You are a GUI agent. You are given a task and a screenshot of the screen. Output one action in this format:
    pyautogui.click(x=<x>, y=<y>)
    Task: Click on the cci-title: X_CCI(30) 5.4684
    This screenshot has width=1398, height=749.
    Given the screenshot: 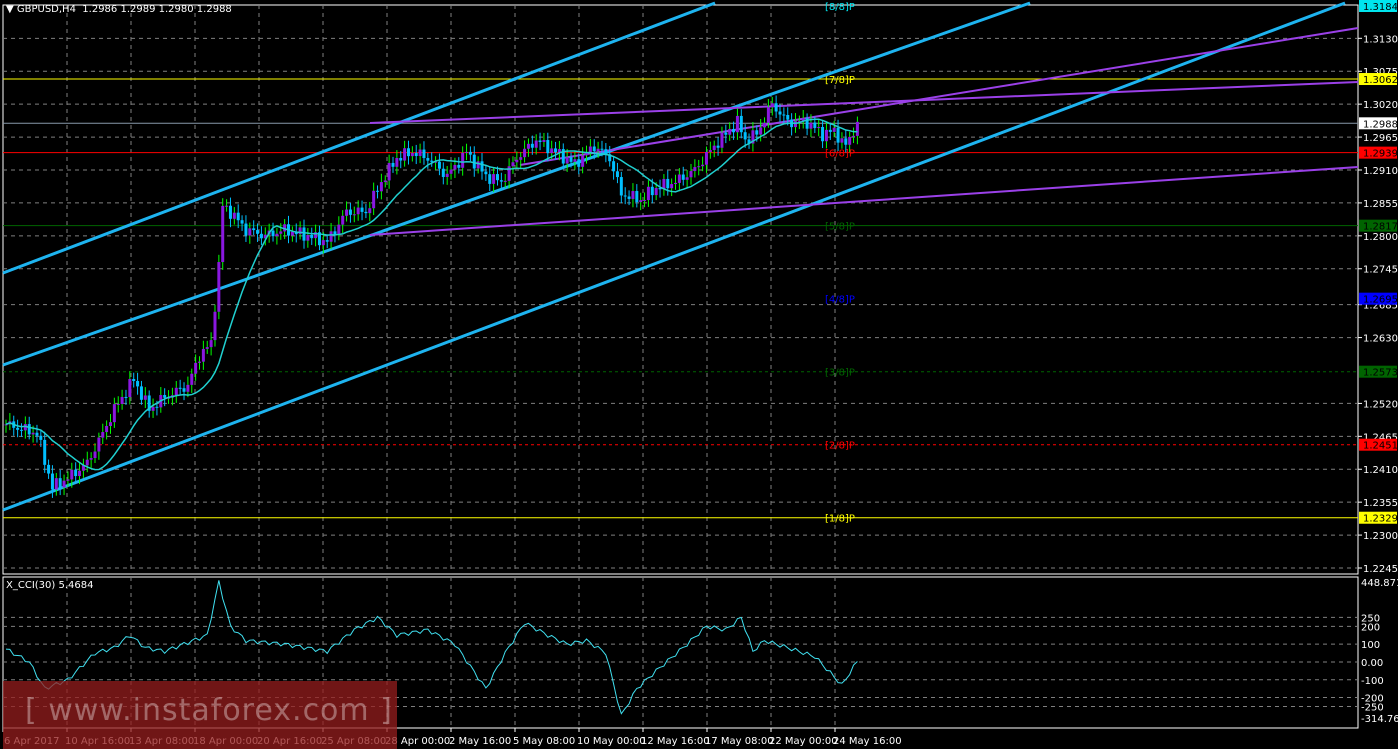 What is the action you would take?
    pyautogui.click(x=50, y=585)
    